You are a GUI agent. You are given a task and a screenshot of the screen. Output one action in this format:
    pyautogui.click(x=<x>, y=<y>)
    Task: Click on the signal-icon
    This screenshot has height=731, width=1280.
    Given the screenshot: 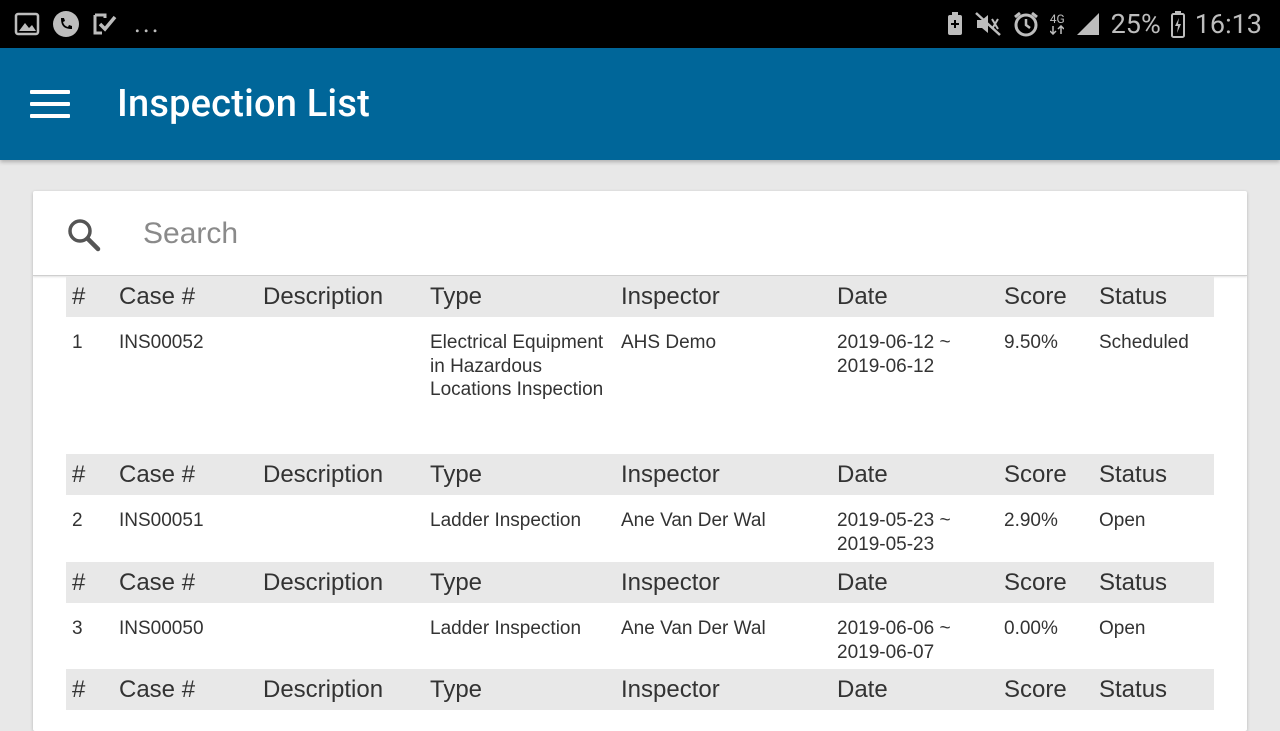 What is the action you would take?
    pyautogui.click(x=1088, y=24)
    